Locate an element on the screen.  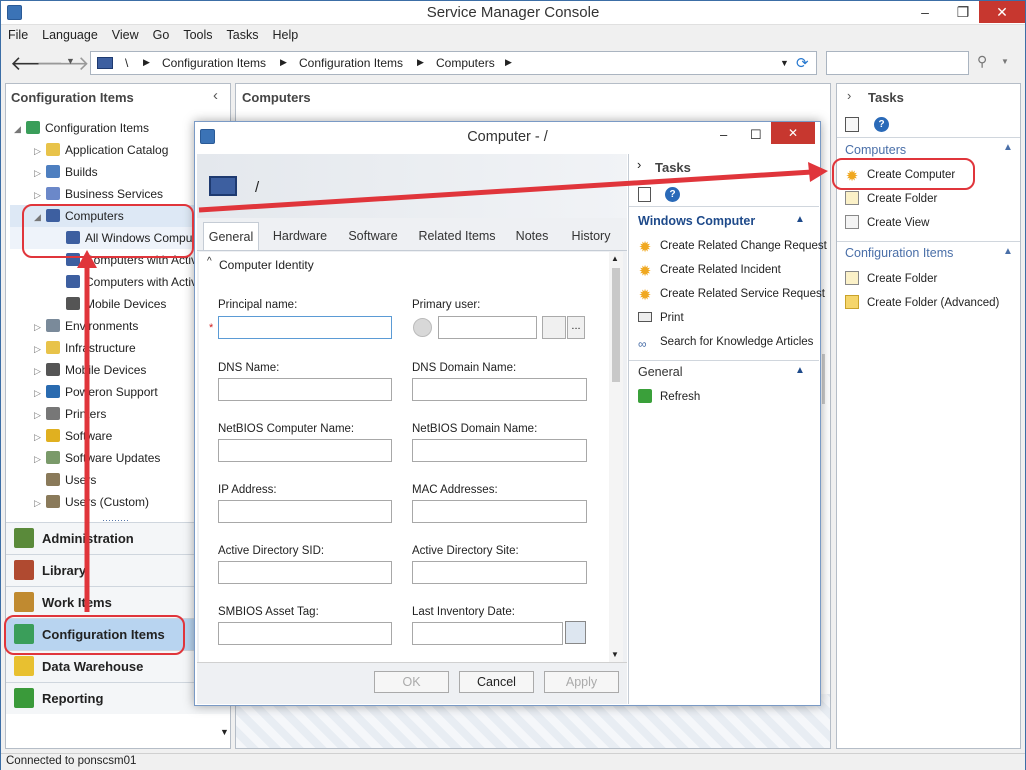
arrow-right is located at coordinates (505, 191).